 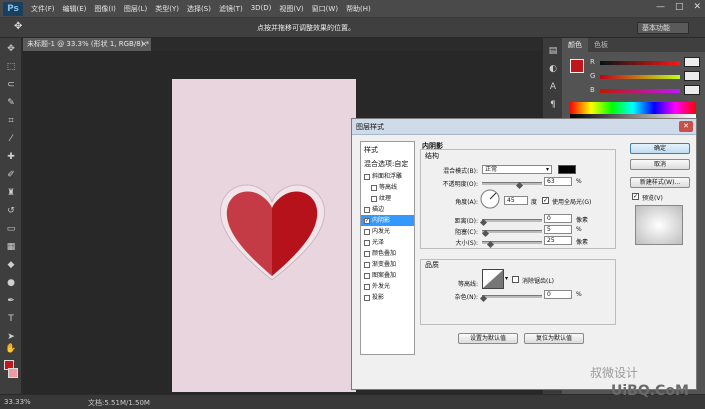 I want to click on menu-item-3: 图层(L), so click(x=135, y=9).